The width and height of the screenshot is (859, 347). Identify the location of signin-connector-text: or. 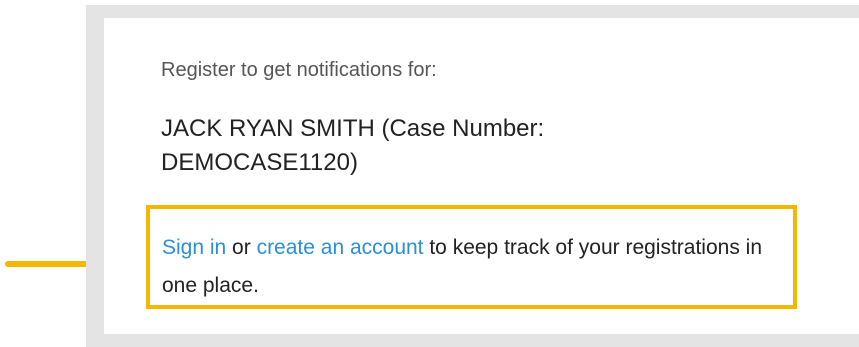
(241, 247).